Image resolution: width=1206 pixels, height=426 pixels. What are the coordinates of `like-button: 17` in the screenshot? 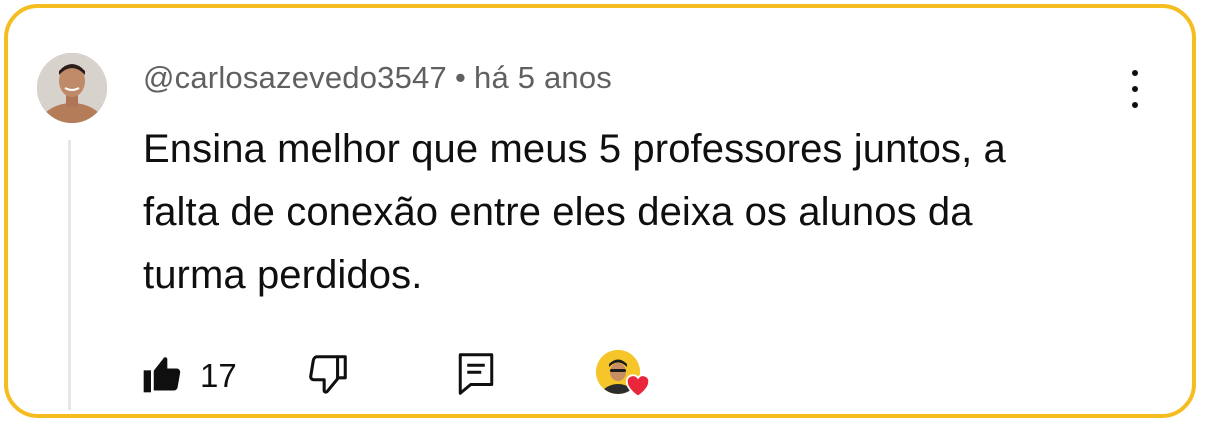 It's located at (188, 376).